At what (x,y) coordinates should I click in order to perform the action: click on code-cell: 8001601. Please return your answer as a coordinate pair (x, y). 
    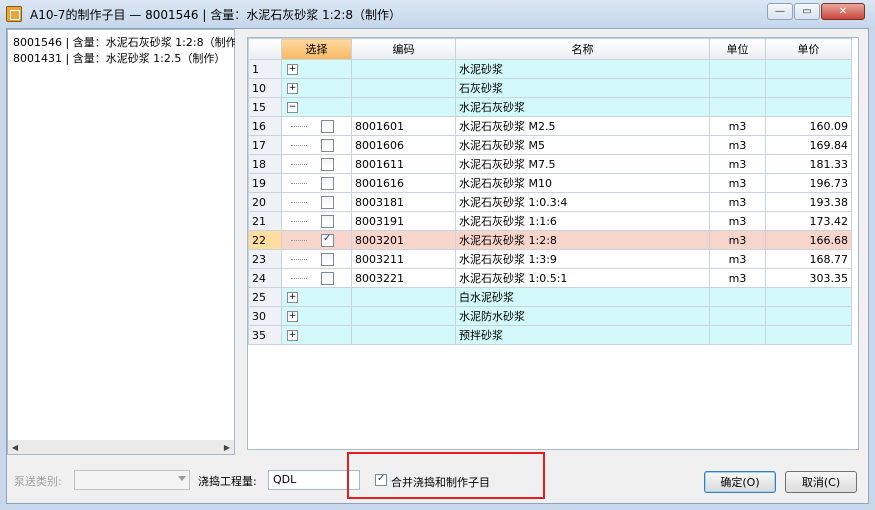
    Looking at the image, I should click on (403, 126).